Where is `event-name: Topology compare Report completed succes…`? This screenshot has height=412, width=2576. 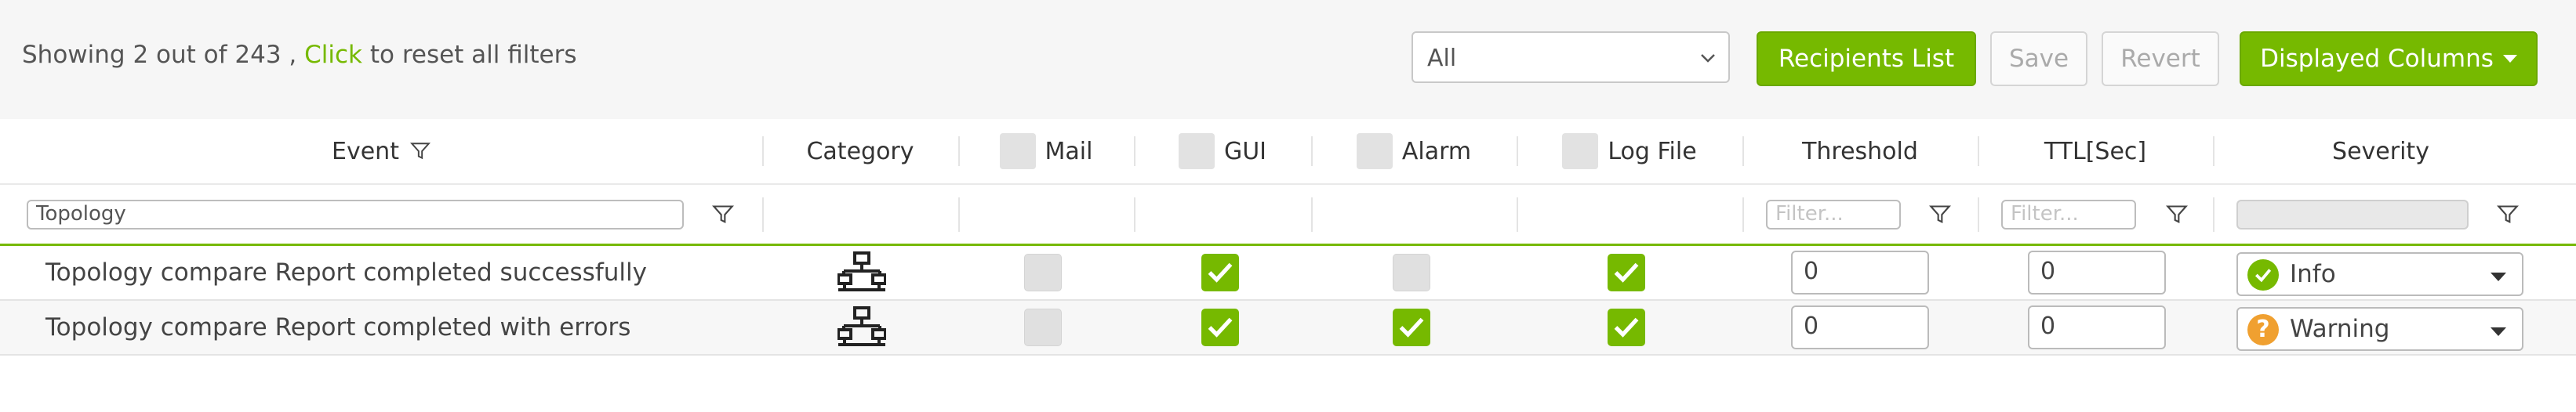 event-name: Topology compare Report completed succes… is located at coordinates (346, 273).